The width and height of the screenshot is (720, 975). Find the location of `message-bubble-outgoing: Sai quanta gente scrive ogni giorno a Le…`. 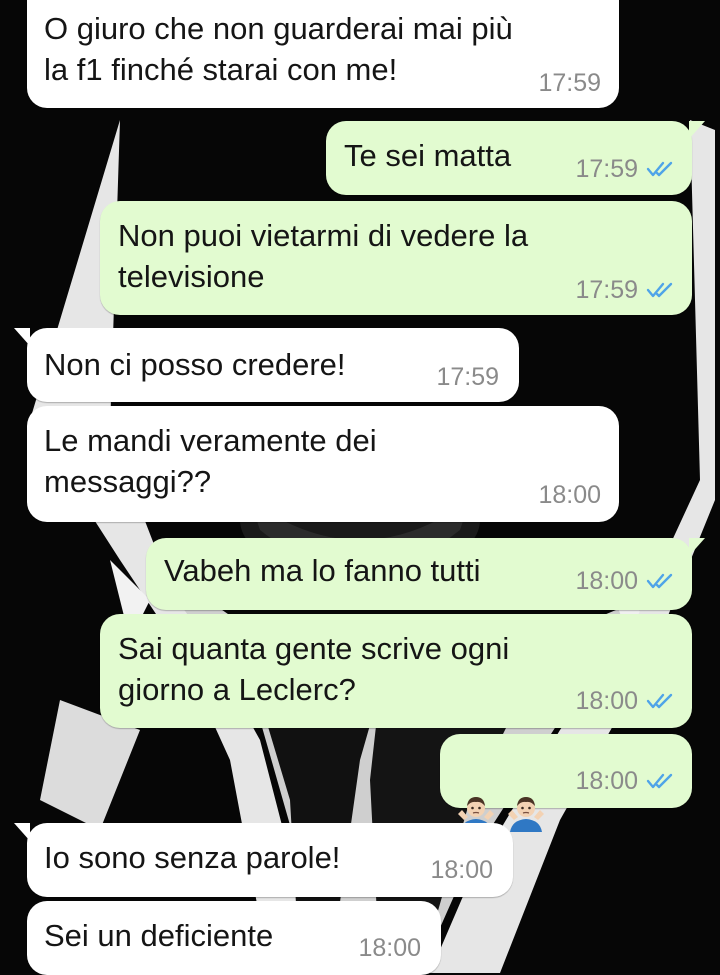

message-bubble-outgoing: Sai quanta gente scrive ogni giorno a Le… is located at coordinates (396, 671).